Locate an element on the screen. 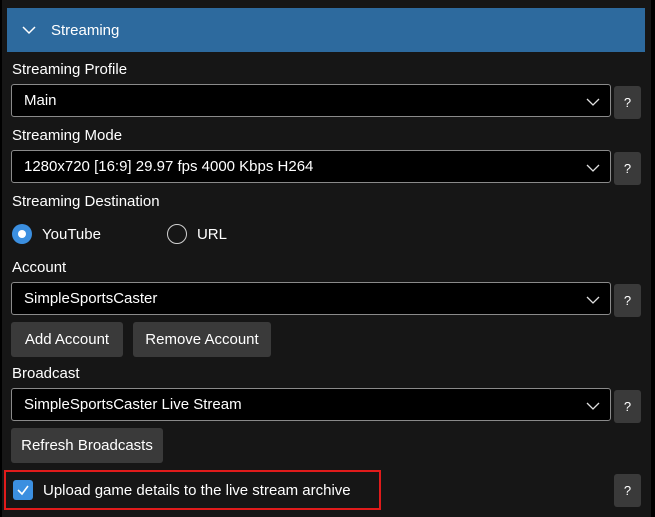 This screenshot has width=655, height=517. broadcast-label: Broadcast is located at coordinates (46, 373).